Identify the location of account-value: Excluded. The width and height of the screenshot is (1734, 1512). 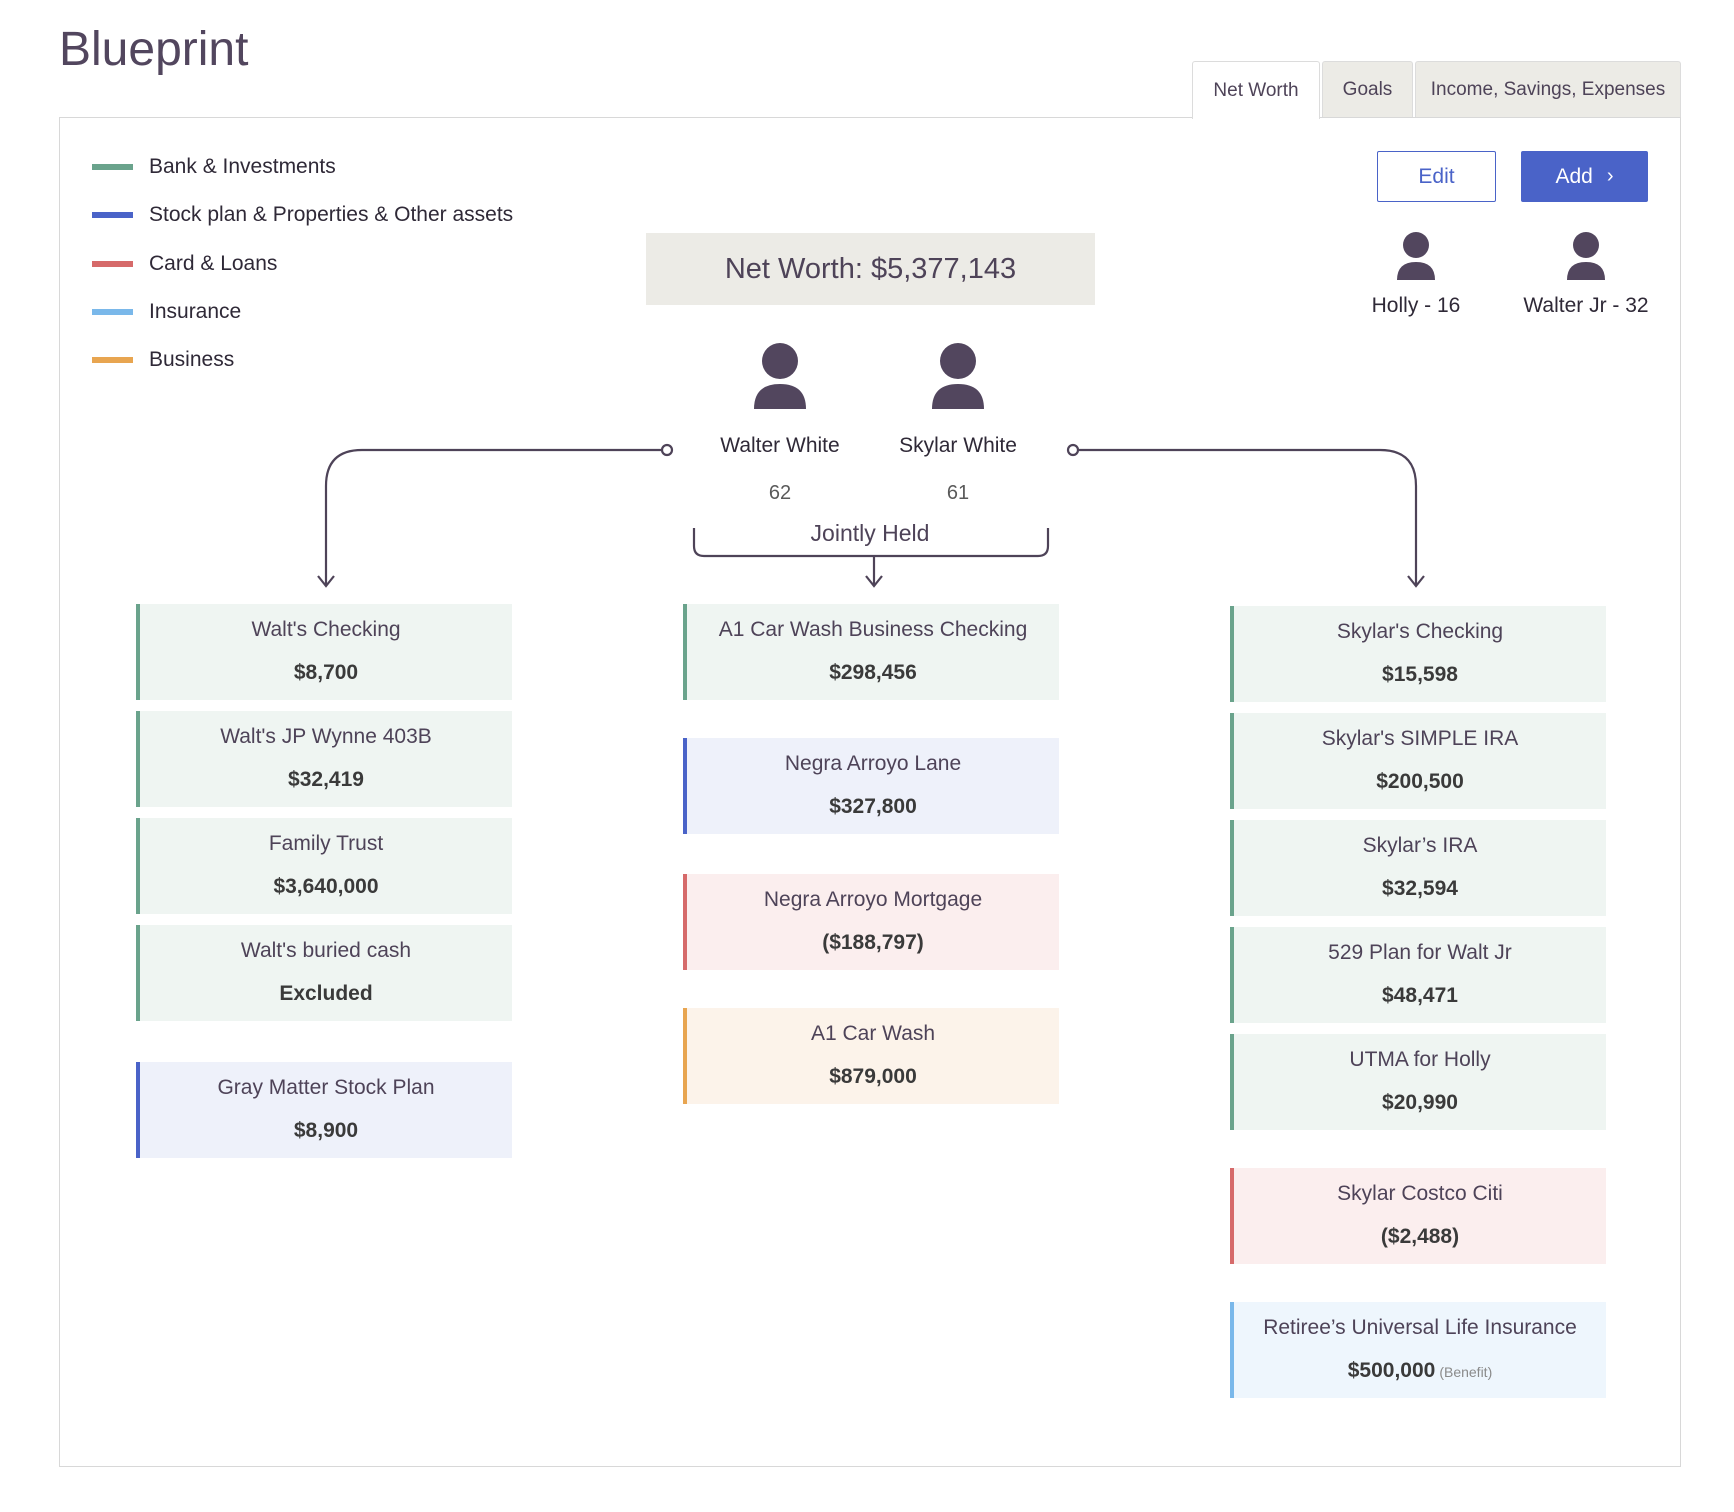
(326, 993).